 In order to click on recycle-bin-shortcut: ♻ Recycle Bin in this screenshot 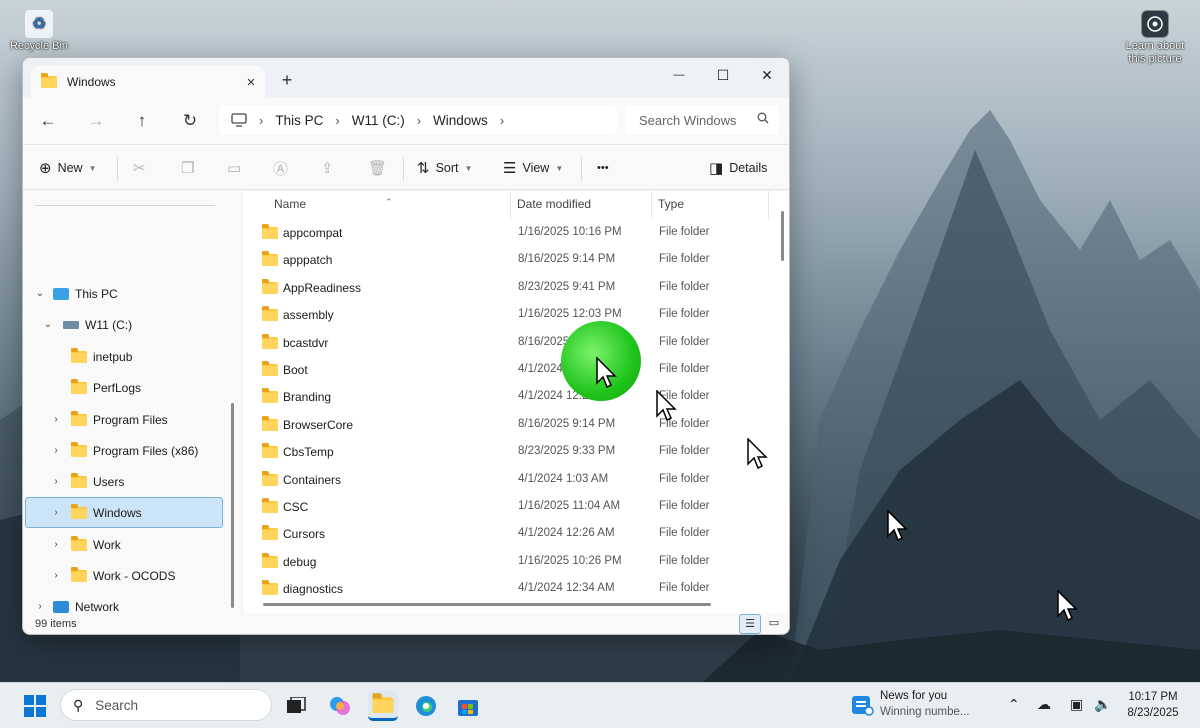, I will do `click(39, 31)`.